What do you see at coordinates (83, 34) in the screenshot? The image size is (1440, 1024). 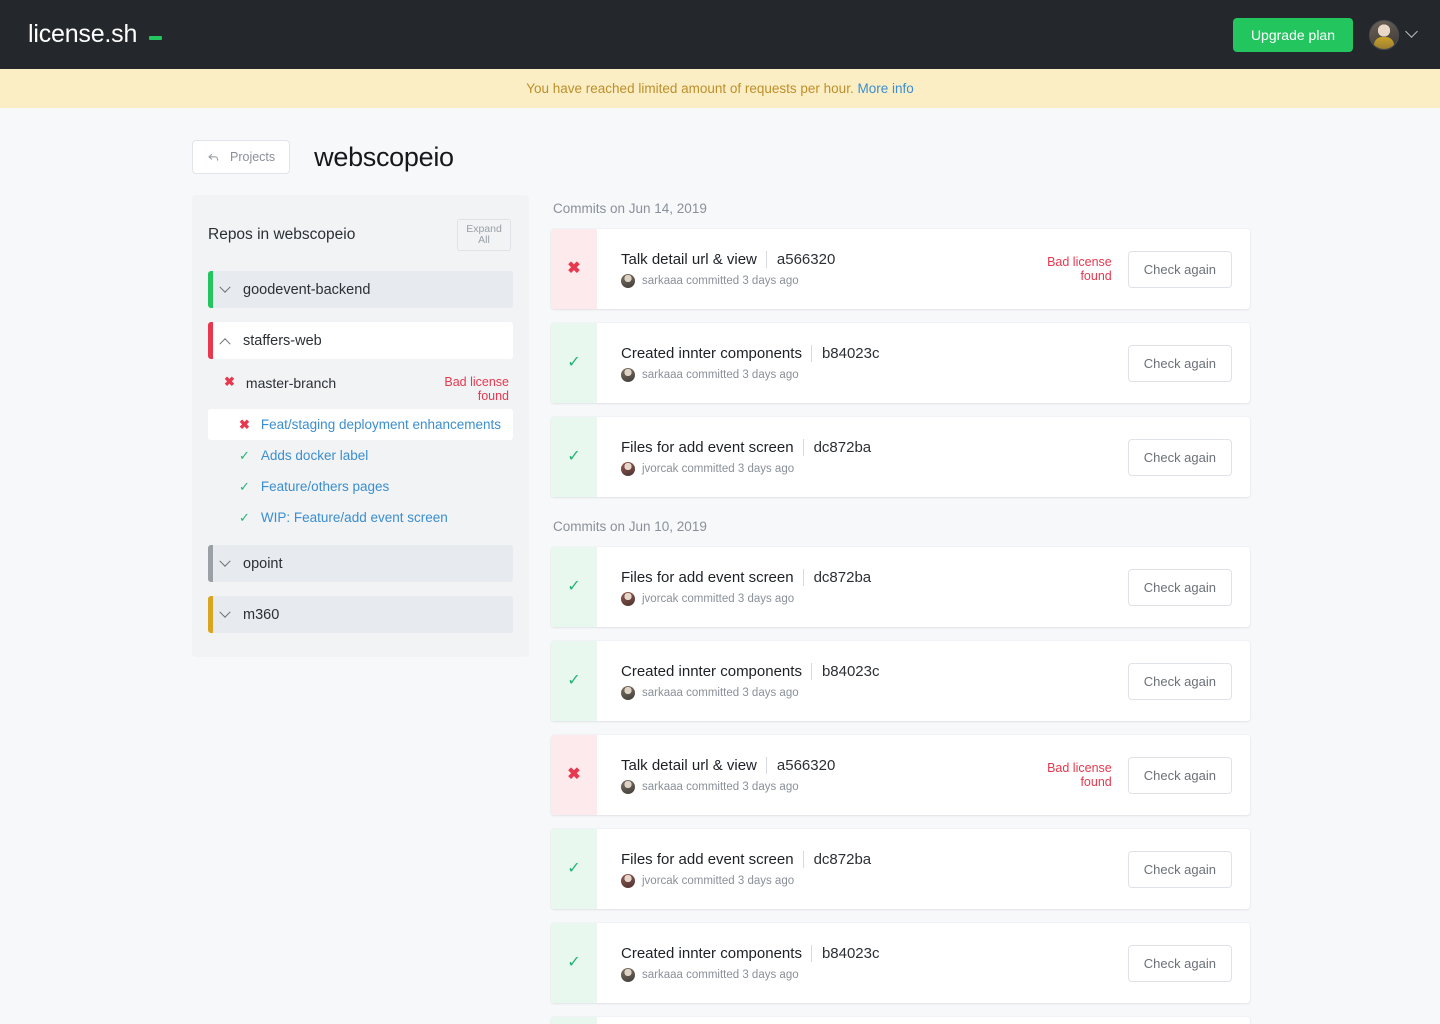 I see `logo-text: license.sh` at bounding box center [83, 34].